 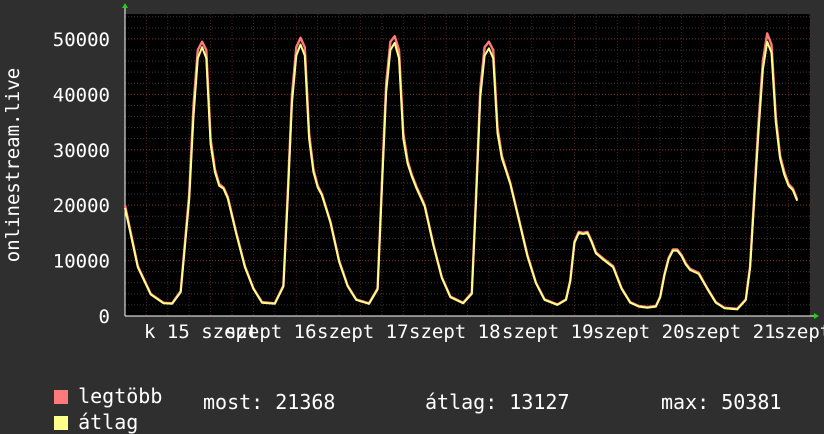 I want to click on y-axis-arrow, so click(x=125, y=5).